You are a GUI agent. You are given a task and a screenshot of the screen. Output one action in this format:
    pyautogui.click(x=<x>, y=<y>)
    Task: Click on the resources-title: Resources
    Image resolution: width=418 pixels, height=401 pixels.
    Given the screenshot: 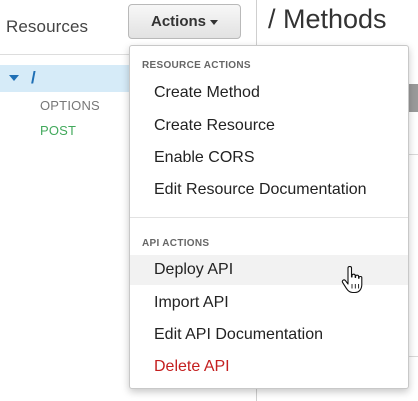 What is the action you would take?
    pyautogui.click(x=47, y=26)
    